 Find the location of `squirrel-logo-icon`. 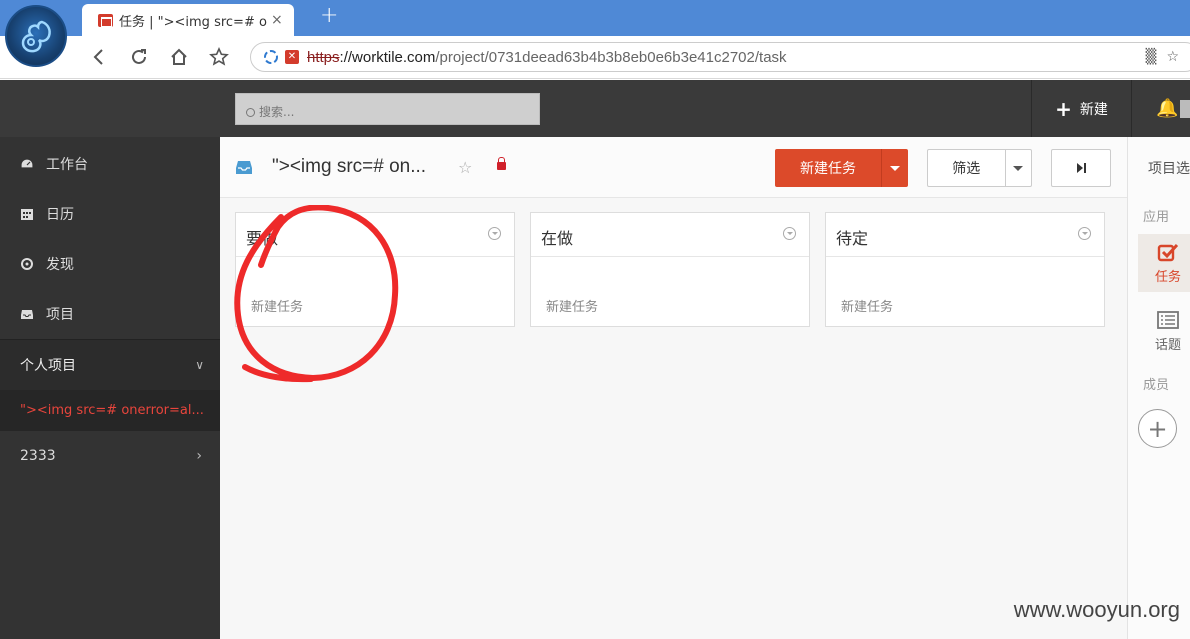

squirrel-logo-icon is located at coordinates (36, 36).